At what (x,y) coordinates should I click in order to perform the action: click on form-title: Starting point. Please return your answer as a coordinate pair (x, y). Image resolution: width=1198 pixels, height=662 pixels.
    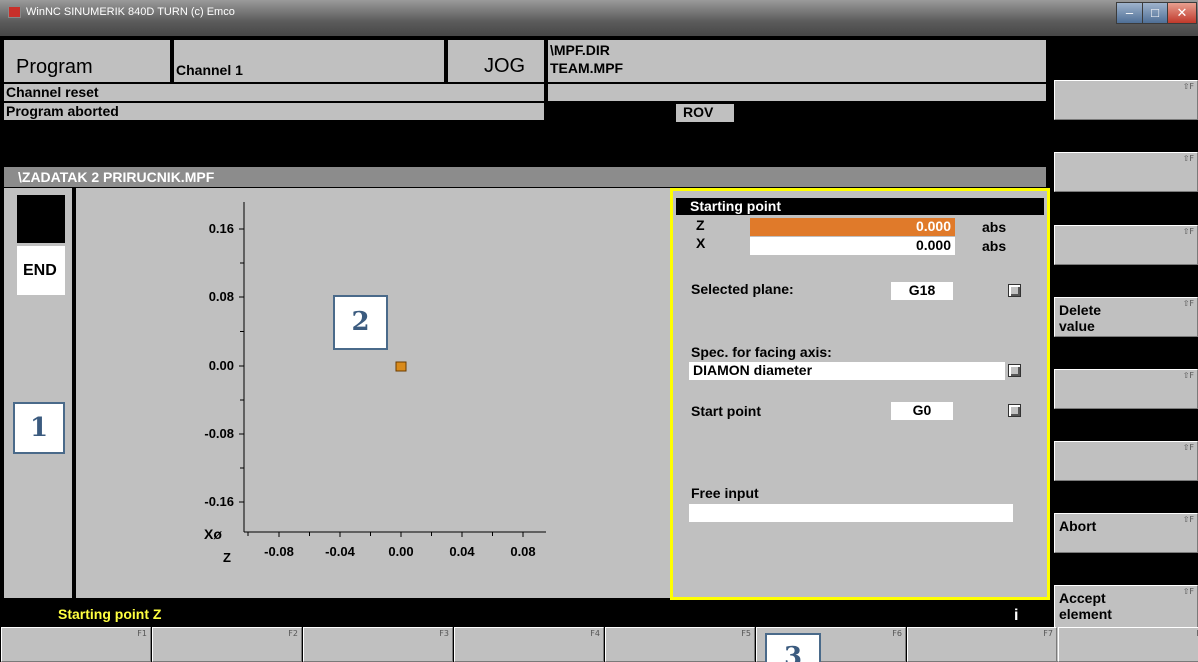
    Looking at the image, I should click on (735, 206).